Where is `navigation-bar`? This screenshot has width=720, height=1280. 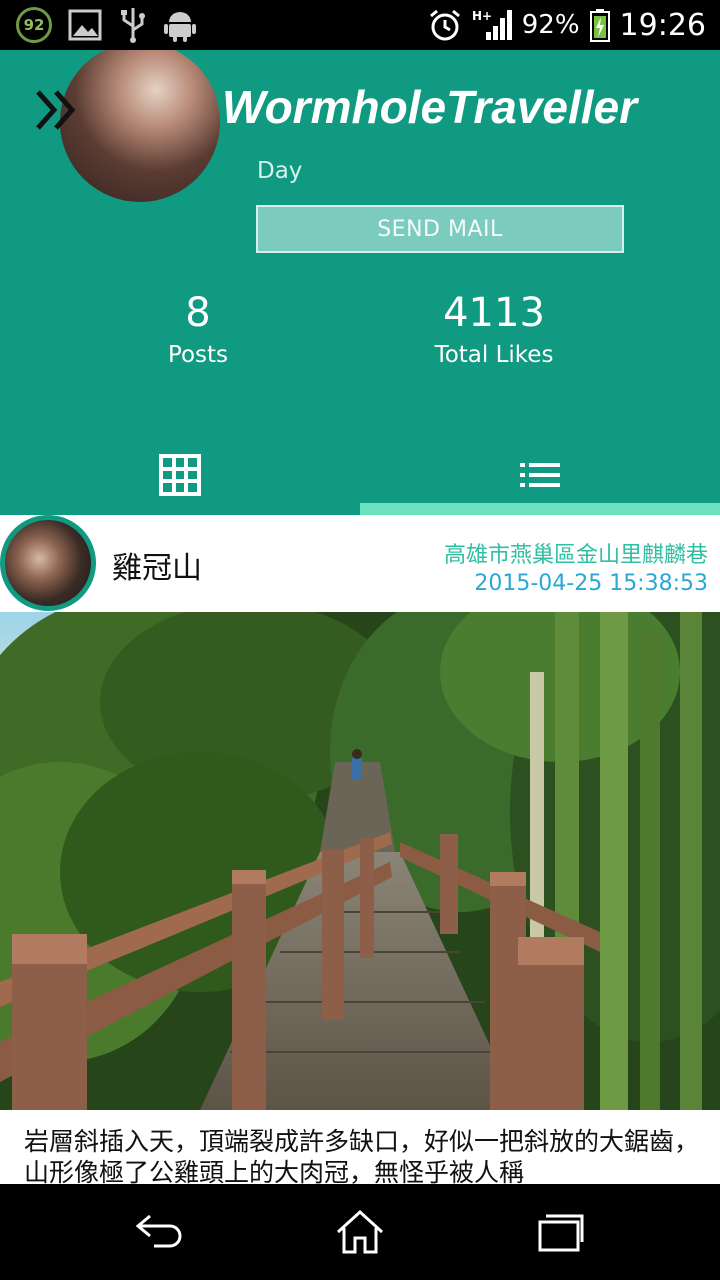 navigation-bar is located at coordinates (360, 1232).